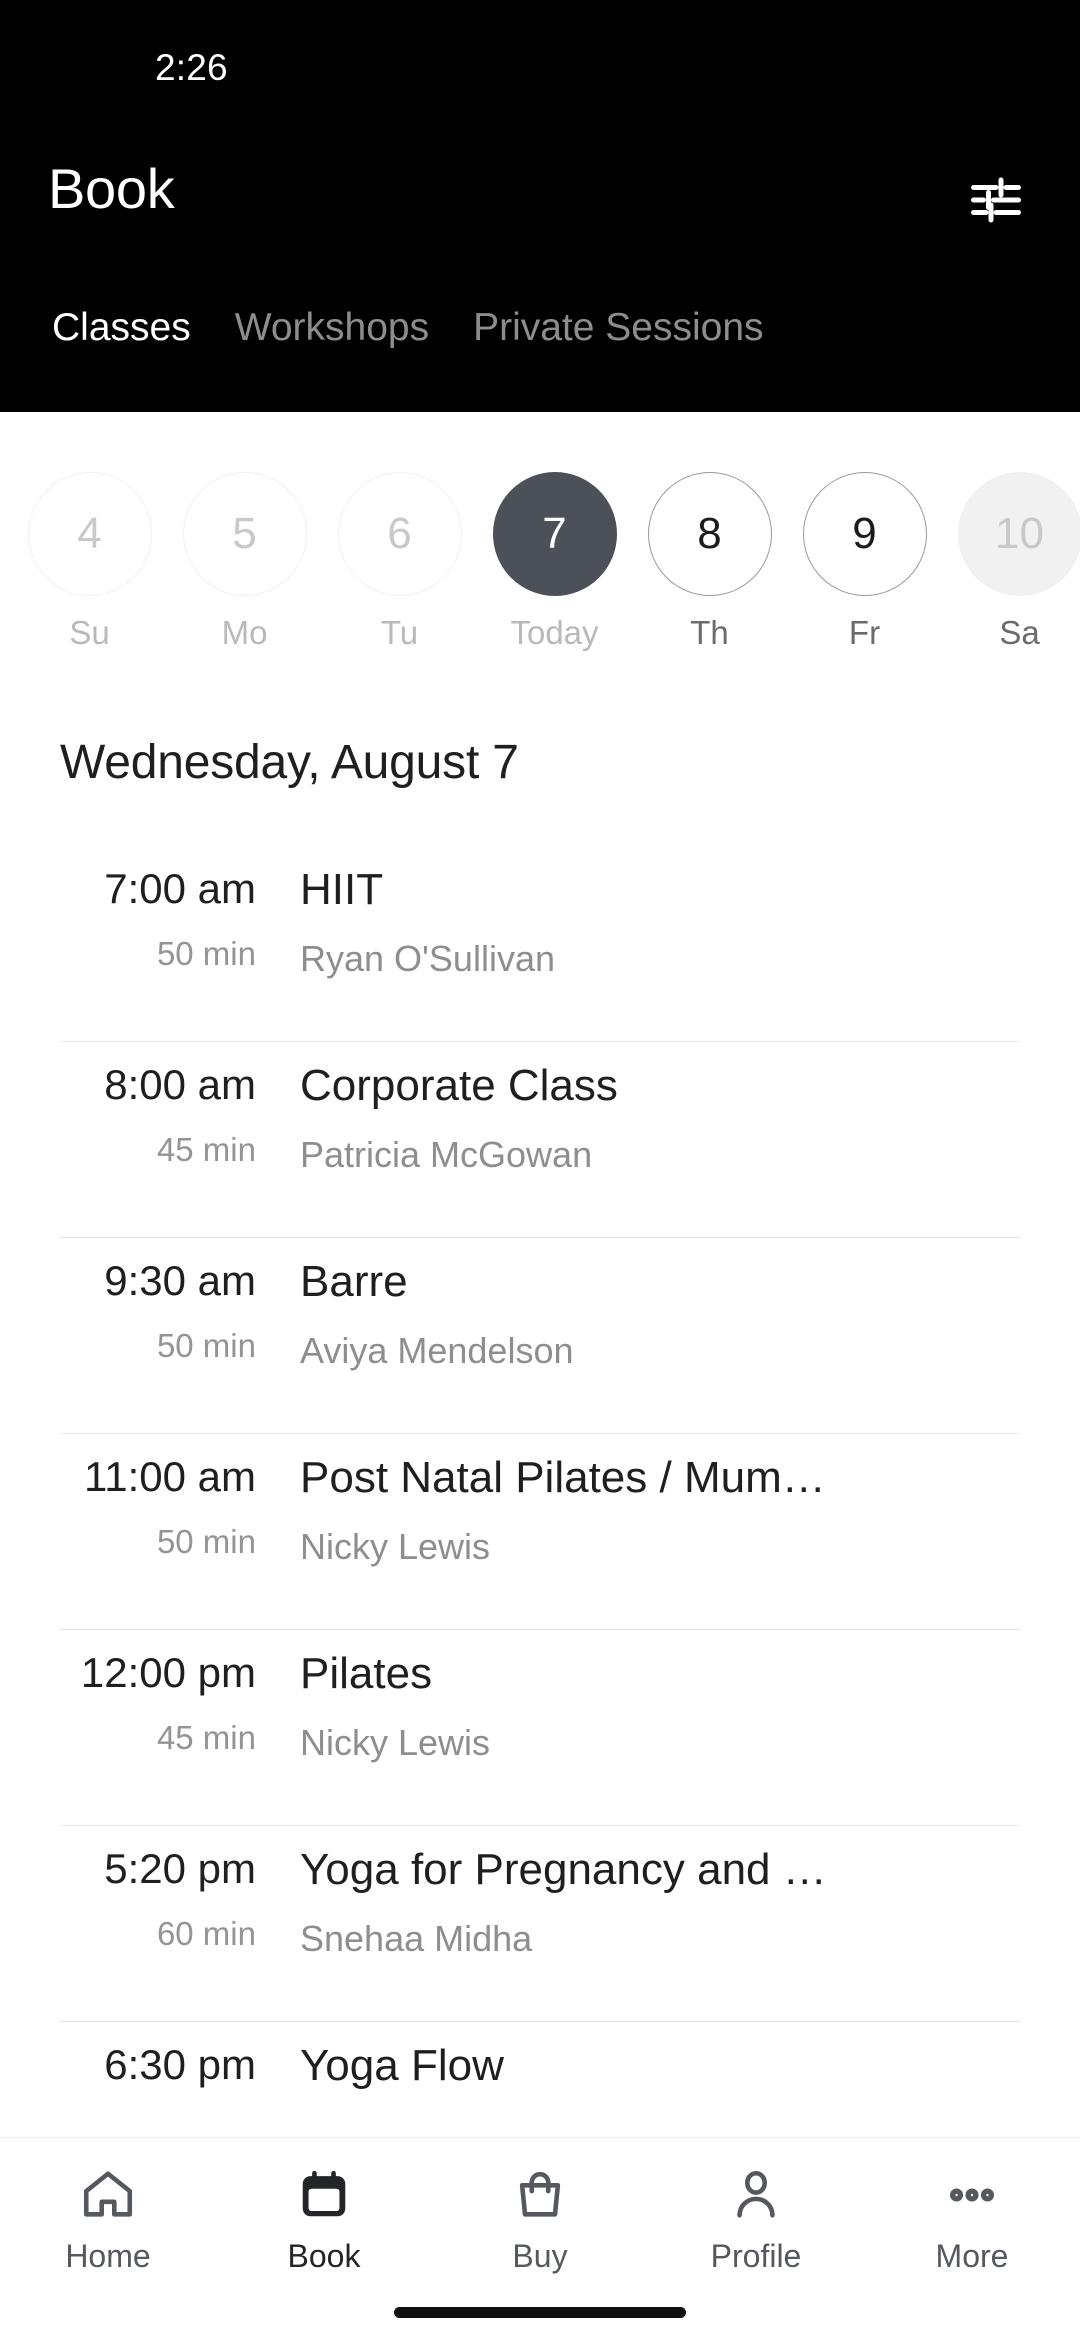 This screenshot has height=2340, width=1080. I want to click on row-time-block: 9:30 am 50 min, so click(150, 1311).